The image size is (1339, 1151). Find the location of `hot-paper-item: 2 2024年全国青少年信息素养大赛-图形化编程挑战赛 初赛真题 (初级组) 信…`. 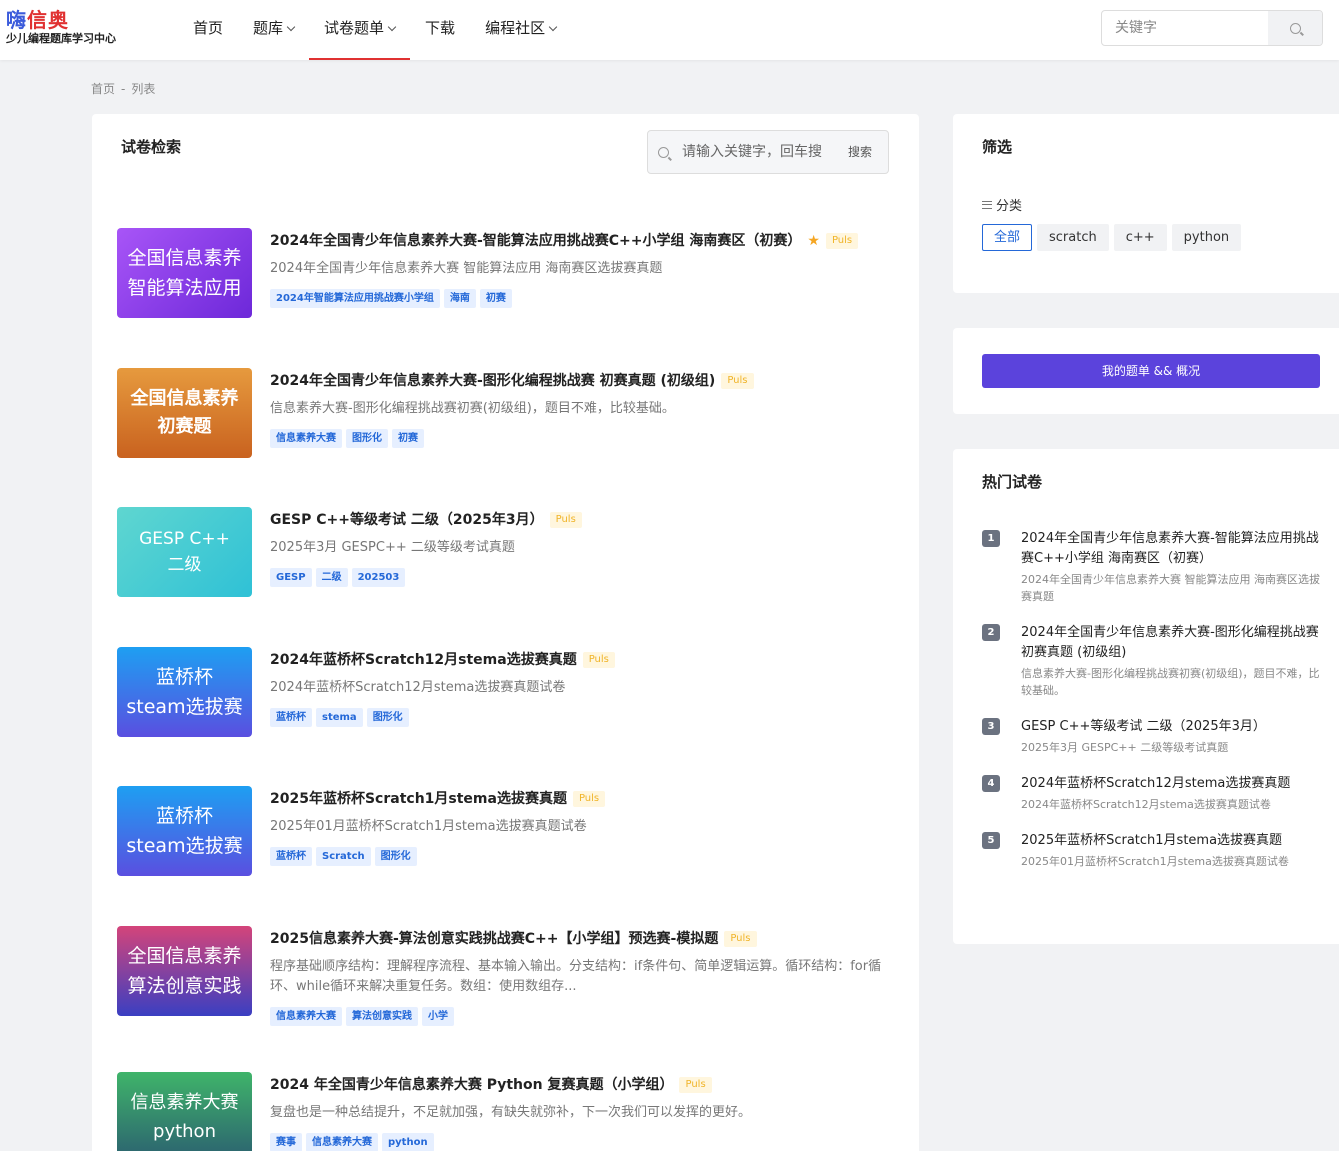

hot-paper-item: 2 2024年全国青少年信息素养大赛-图形化编程挑战赛 初赛真题 (初级组) 信… is located at coordinates (1152, 661).